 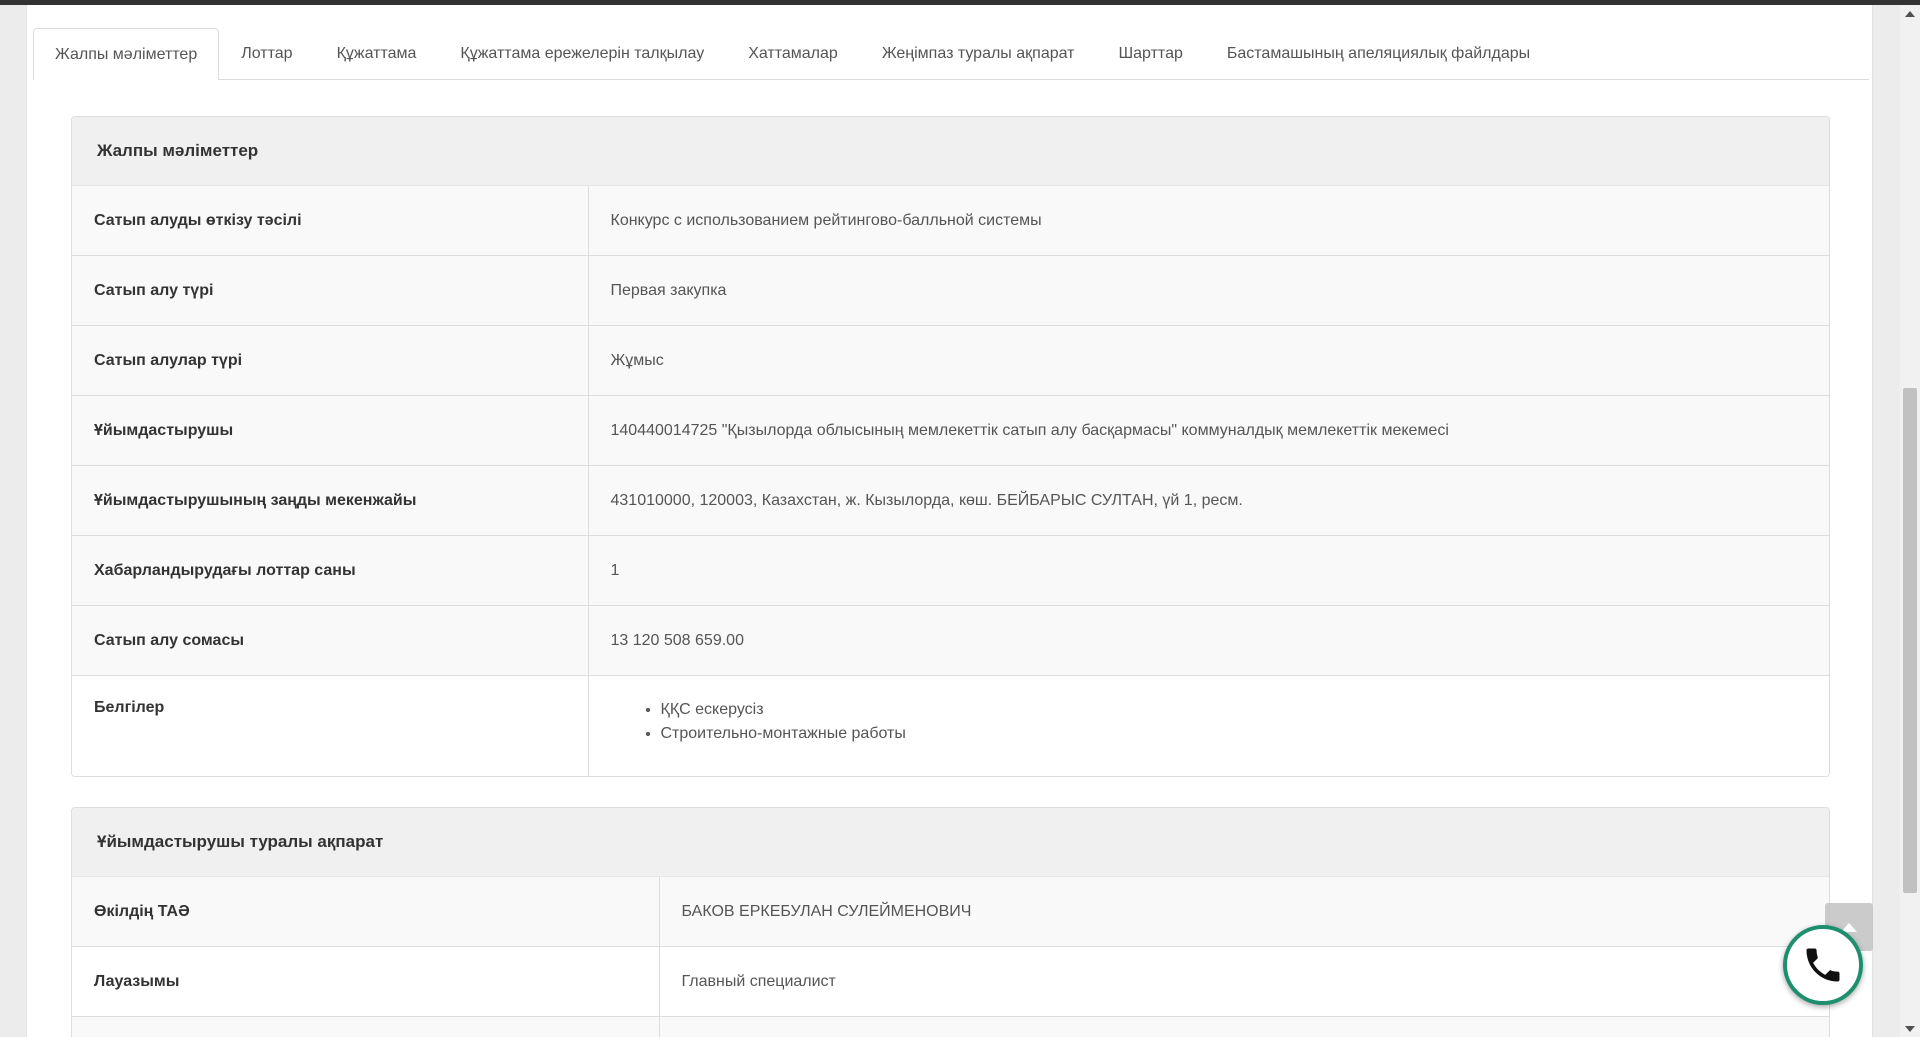 What do you see at coordinates (1208, 360) in the screenshot?
I see `row-value: Жұмыс` at bounding box center [1208, 360].